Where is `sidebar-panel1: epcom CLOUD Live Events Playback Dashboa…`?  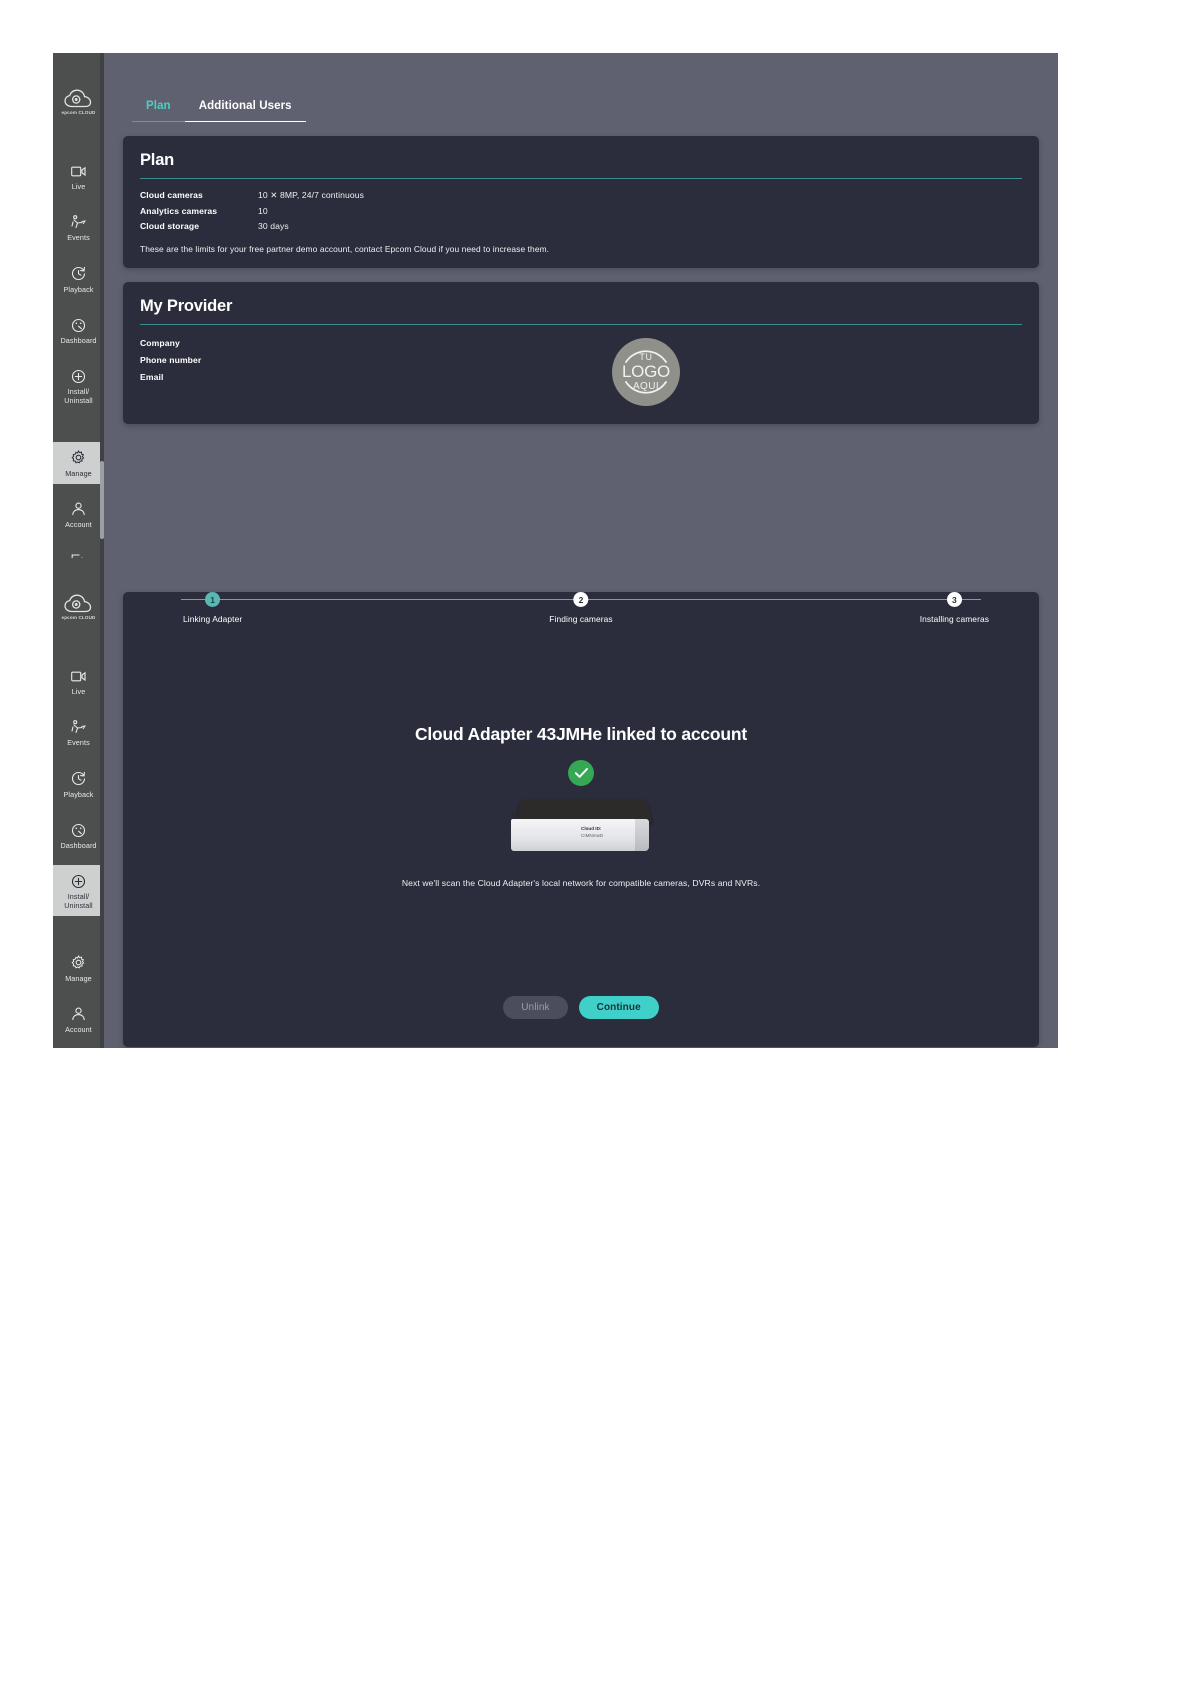 sidebar-panel1: epcom CLOUD Live Events Playback Dashboa… is located at coordinates (78, 305).